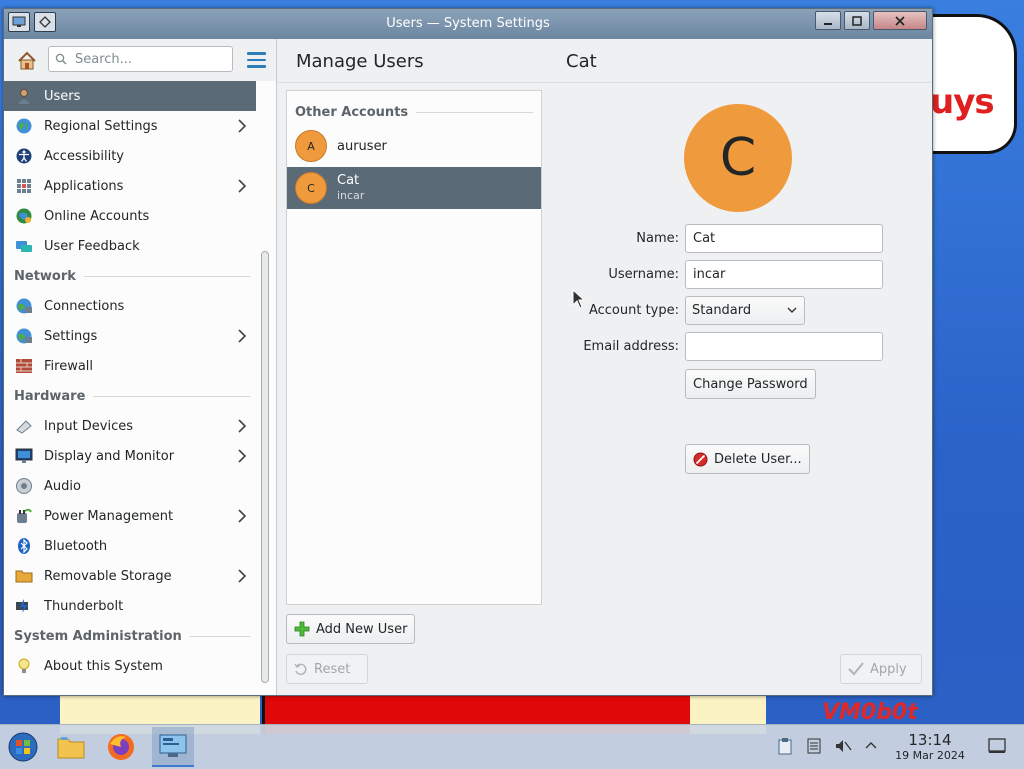 This screenshot has height=769, width=1024. What do you see at coordinates (24, 186) in the screenshot?
I see `applications-grid-icon` at bounding box center [24, 186].